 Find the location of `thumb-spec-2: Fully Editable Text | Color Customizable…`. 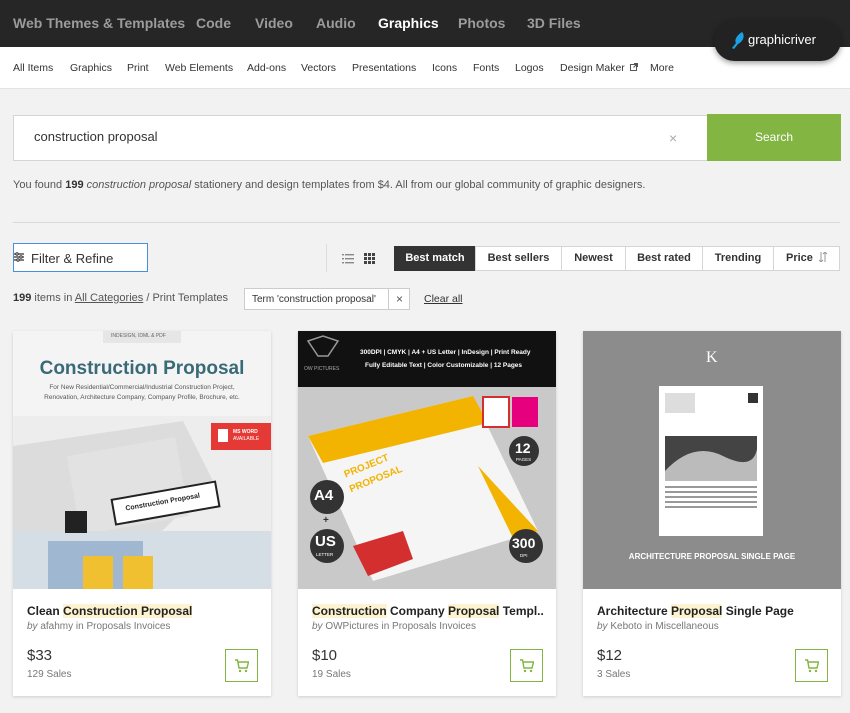

thumb-spec-2: Fully Editable Text | Color Customizable… is located at coordinates (444, 365).